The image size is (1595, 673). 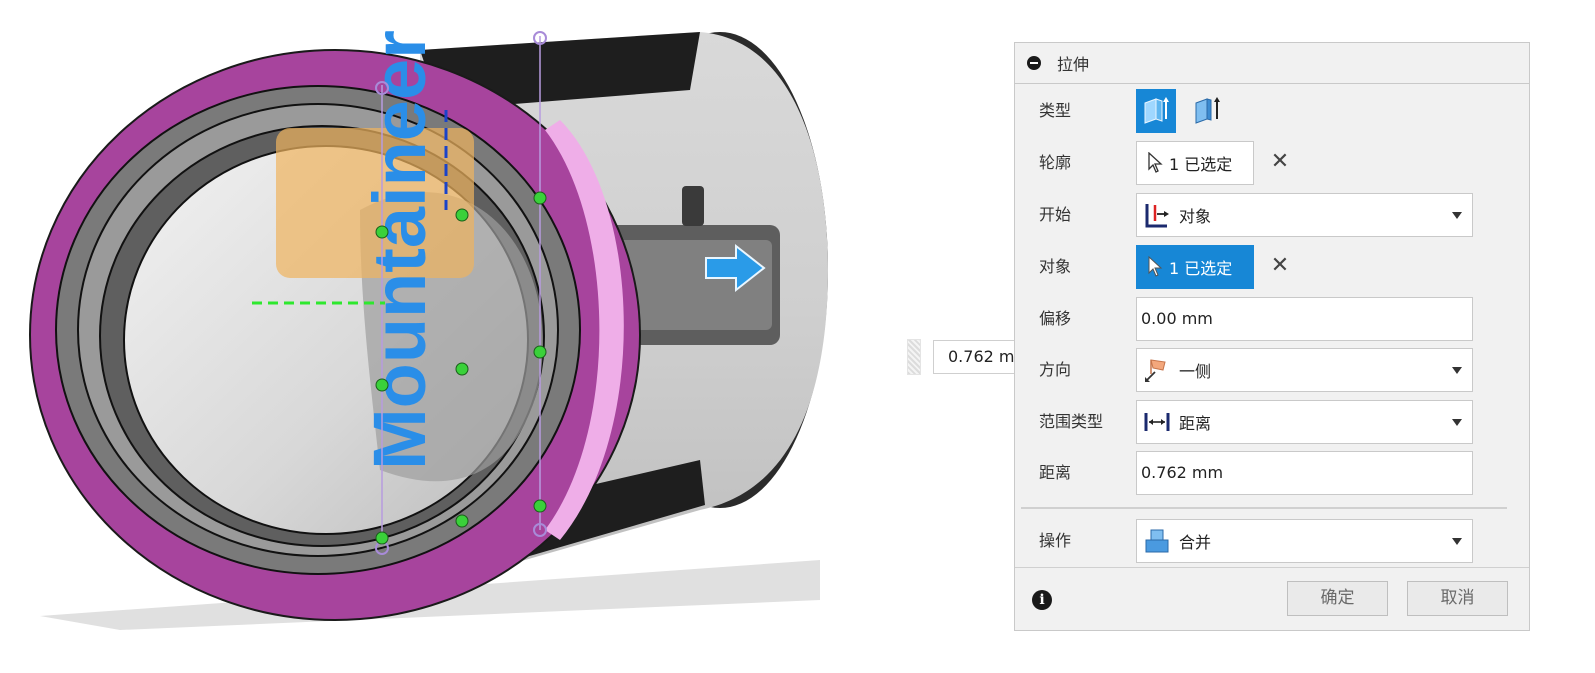 I want to click on row-operation: 操作 合并, so click(x=1272, y=541).